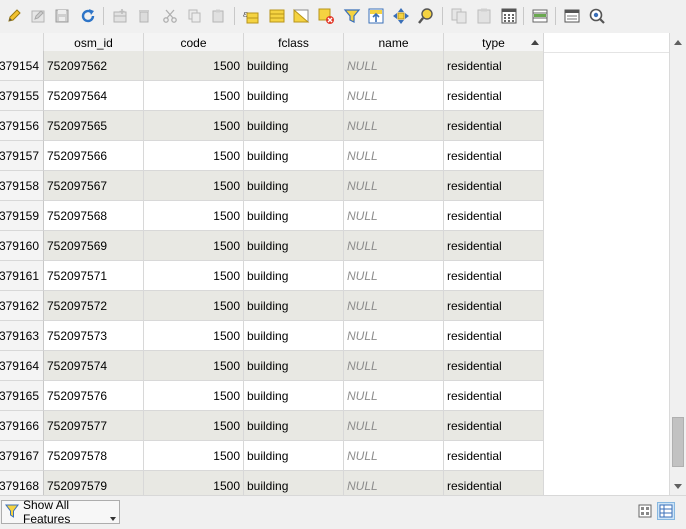 The height and width of the screenshot is (529, 686). What do you see at coordinates (22, 126) in the screenshot?
I see `row-header: 379156` at bounding box center [22, 126].